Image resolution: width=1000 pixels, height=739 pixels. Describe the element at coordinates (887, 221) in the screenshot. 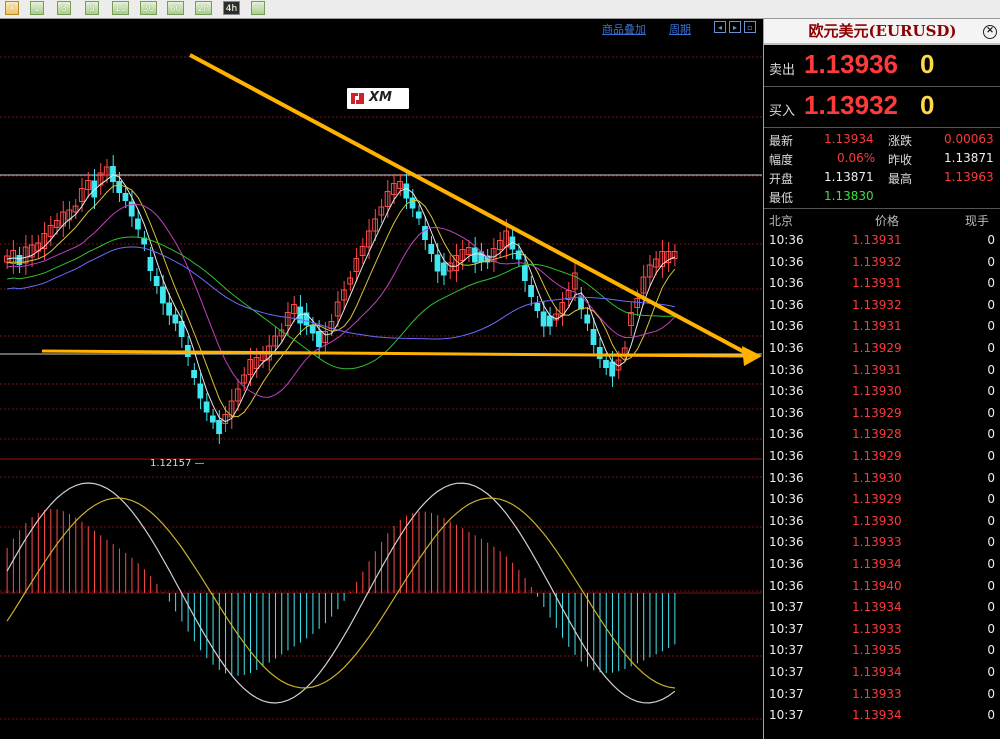

I see `ticks-price-header: 价格` at that location.